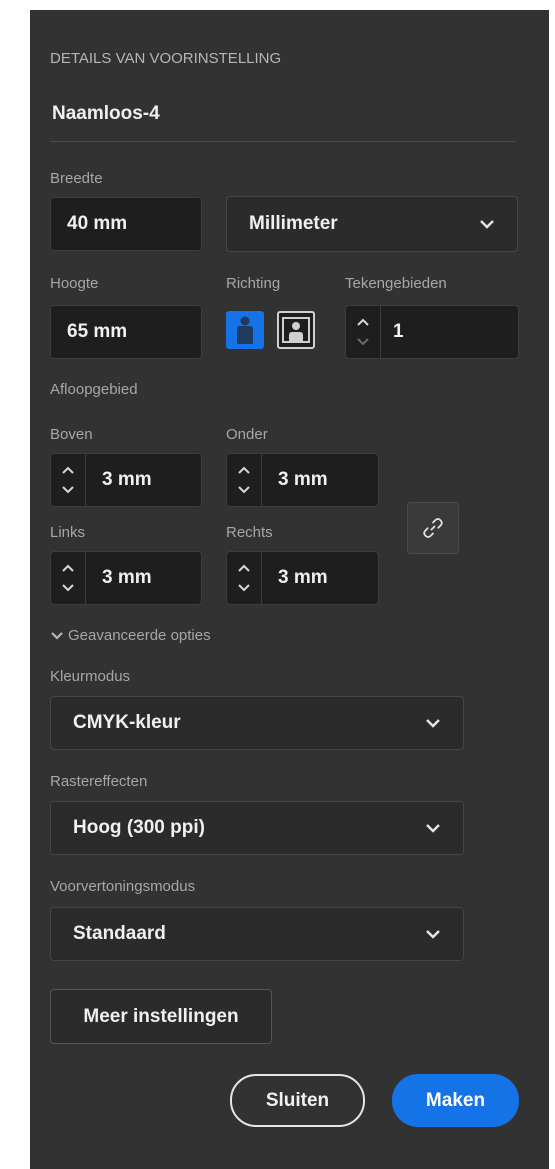 The width and height of the screenshot is (555, 1169). Describe the element at coordinates (455, 1100) in the screenshot. I see `create-button: Maken` at that location.